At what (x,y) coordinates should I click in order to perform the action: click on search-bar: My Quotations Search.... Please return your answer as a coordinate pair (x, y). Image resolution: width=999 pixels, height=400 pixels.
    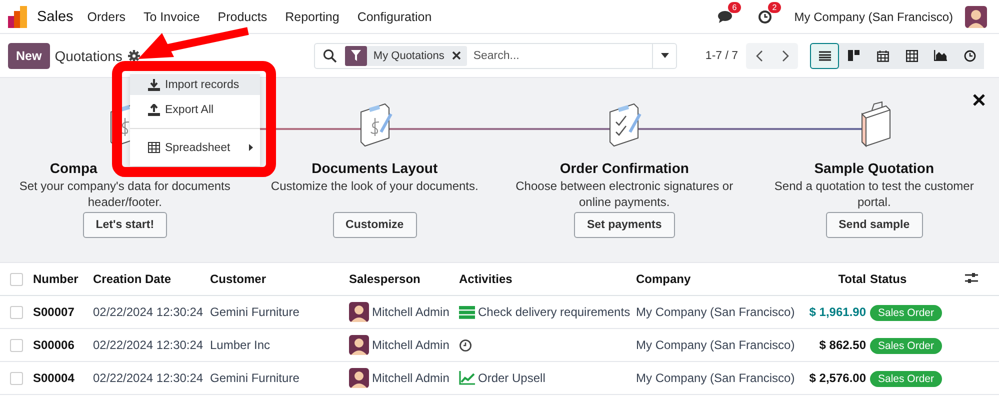
    Looking at the image, I should click on (496, 55).